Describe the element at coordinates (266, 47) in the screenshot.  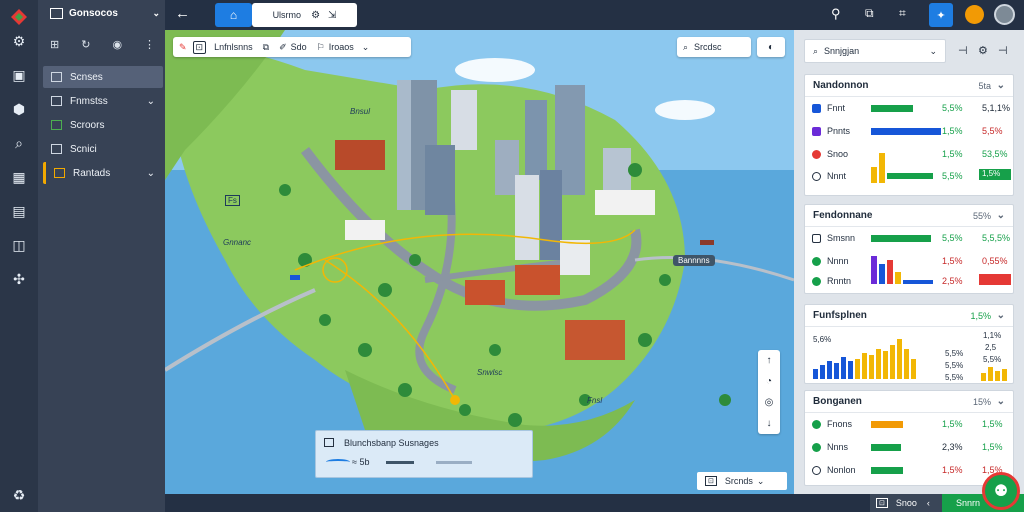
I see `copy-icon: ⧉` at that location.